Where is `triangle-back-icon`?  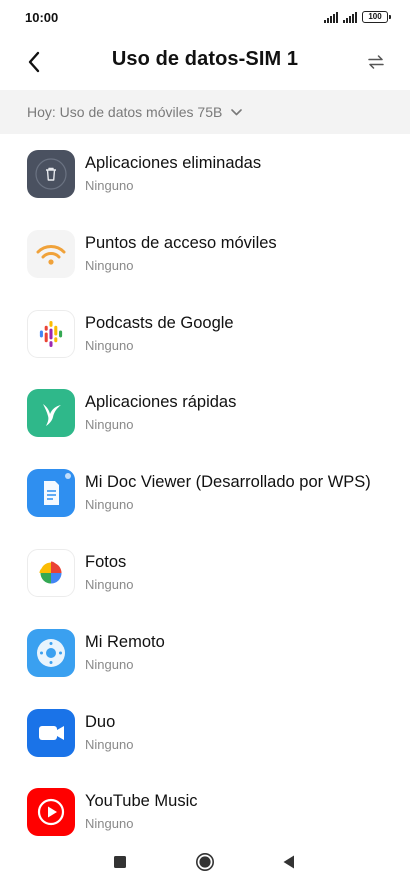
triangle-back-icon is located at coordinates (288, 862).